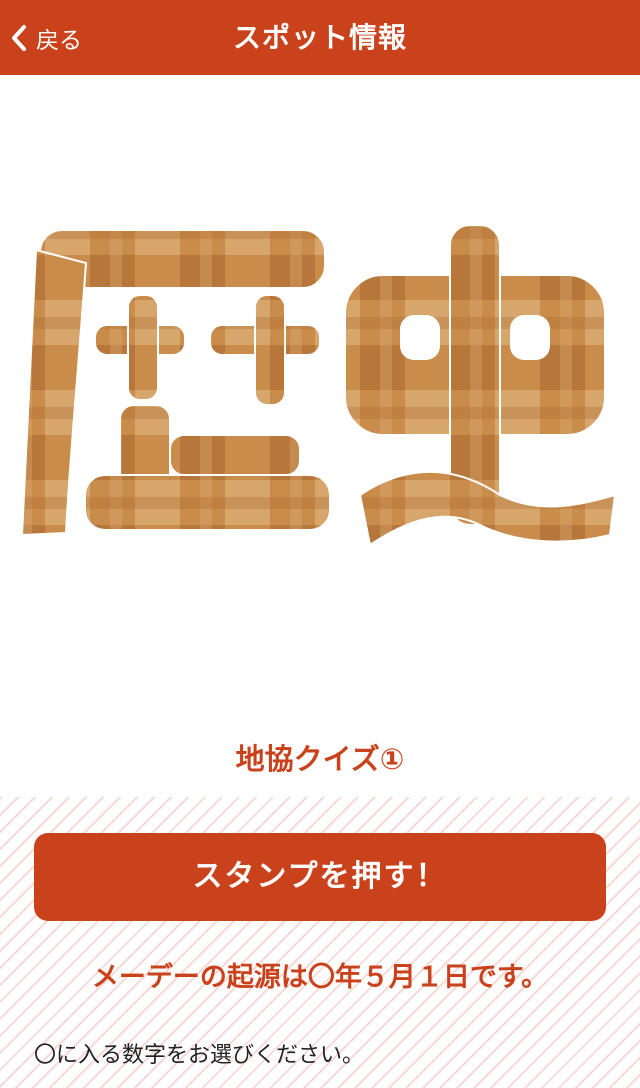 The width and height of the screenshot is (640, 1088). What do you see at coordinates (199, 1055) in the screenshot?
I see `quiz-instruction: 〇に入る数字をお選びください。` at bounding box center [199, 1055].